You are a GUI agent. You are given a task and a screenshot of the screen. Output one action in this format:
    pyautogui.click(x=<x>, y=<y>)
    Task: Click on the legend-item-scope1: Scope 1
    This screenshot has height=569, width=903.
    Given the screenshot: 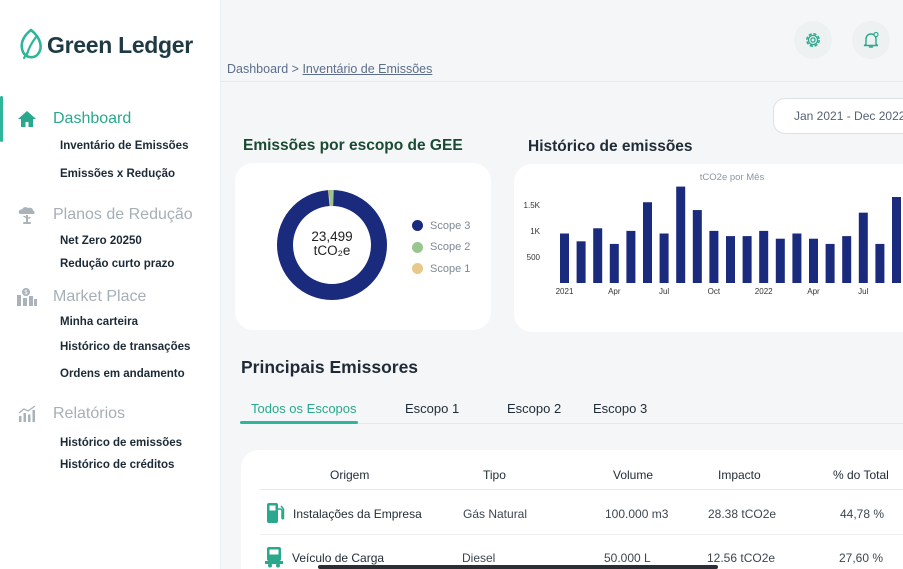 What is the action you would take?
    pyautogui.click(x=441, y=269)
    